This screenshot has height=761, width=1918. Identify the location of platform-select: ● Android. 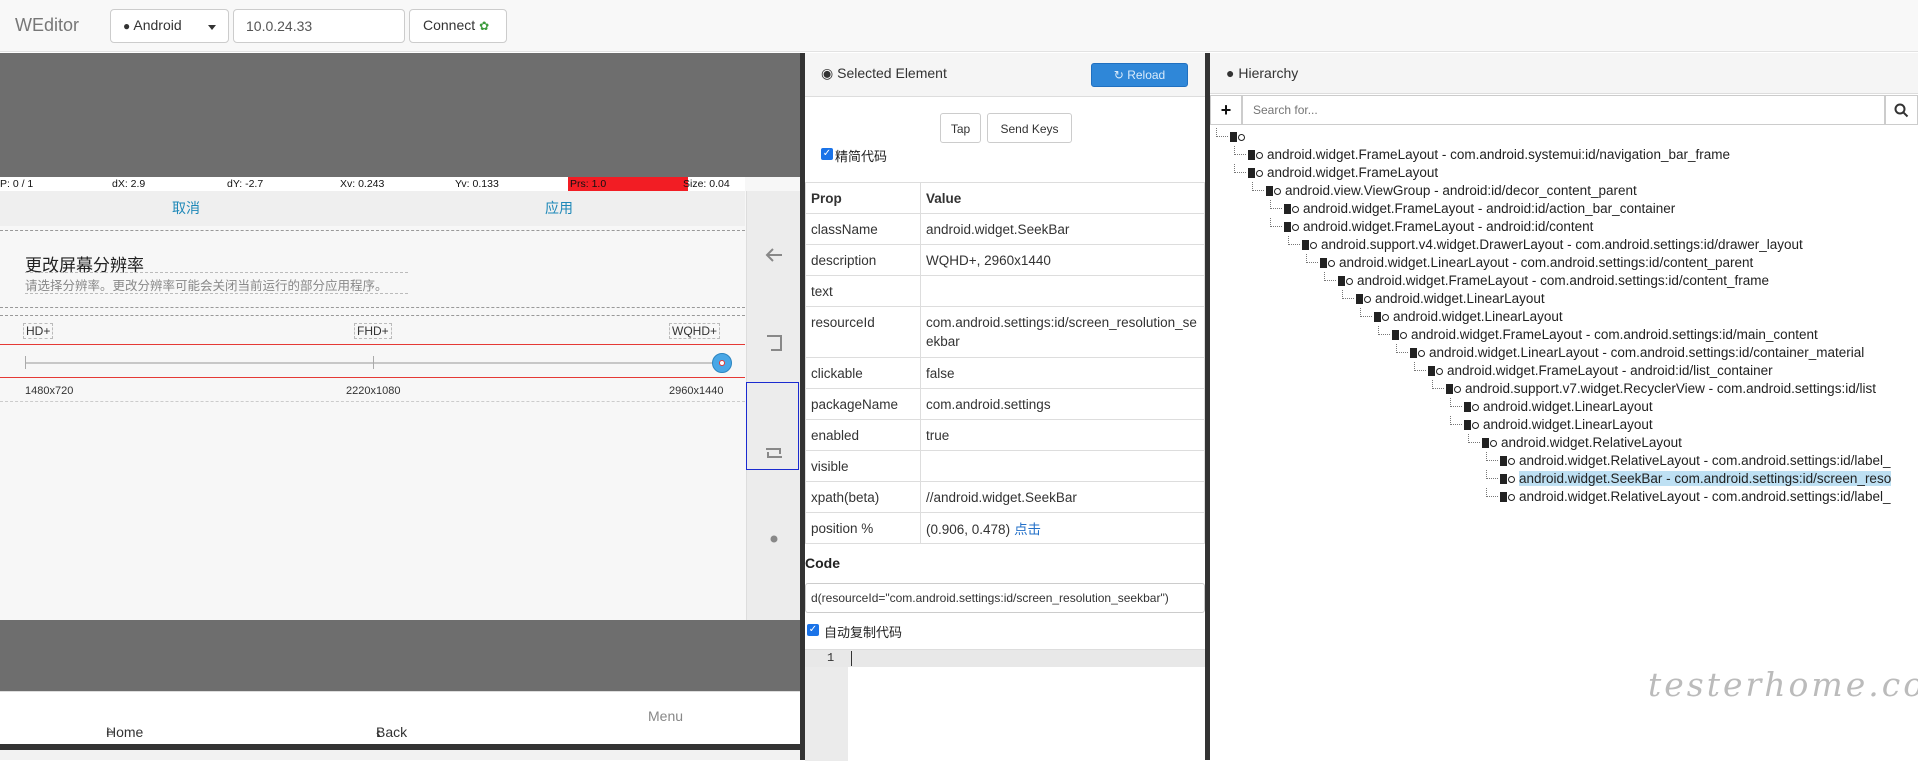
(169, 26).